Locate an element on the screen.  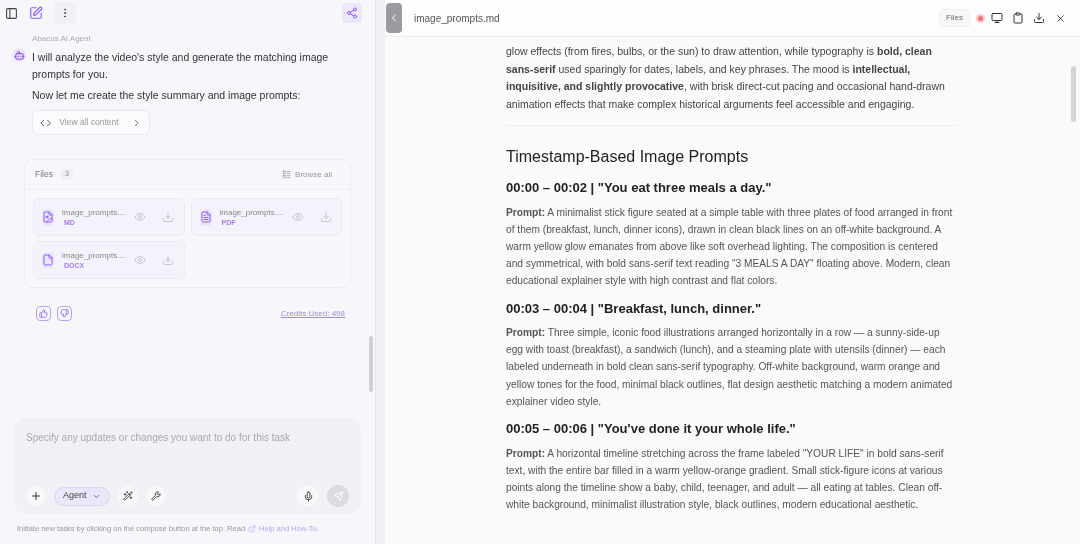
plus-icon is located at coordinates (36, 496).